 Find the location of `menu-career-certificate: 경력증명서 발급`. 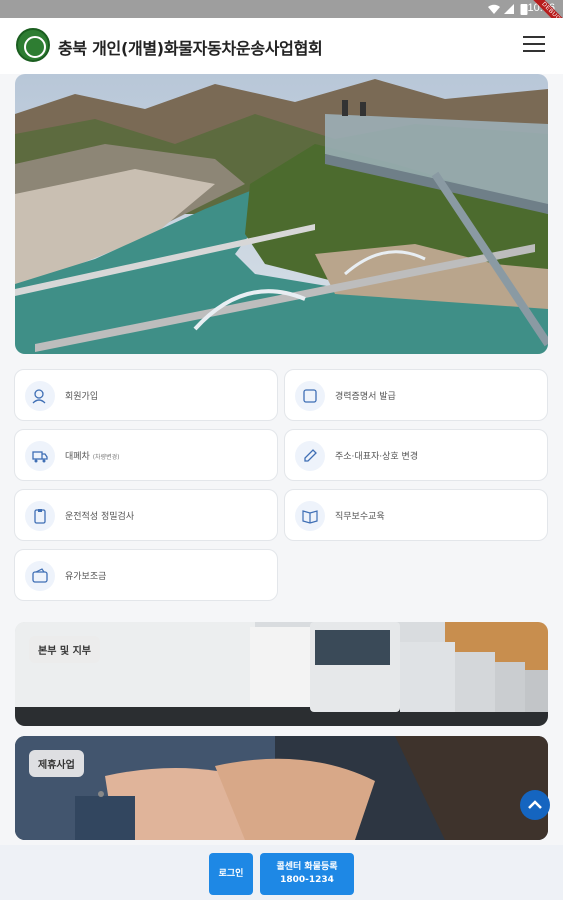

menu-career-certificate: 경력증명서 발급 is located at coordinates (416, 395).